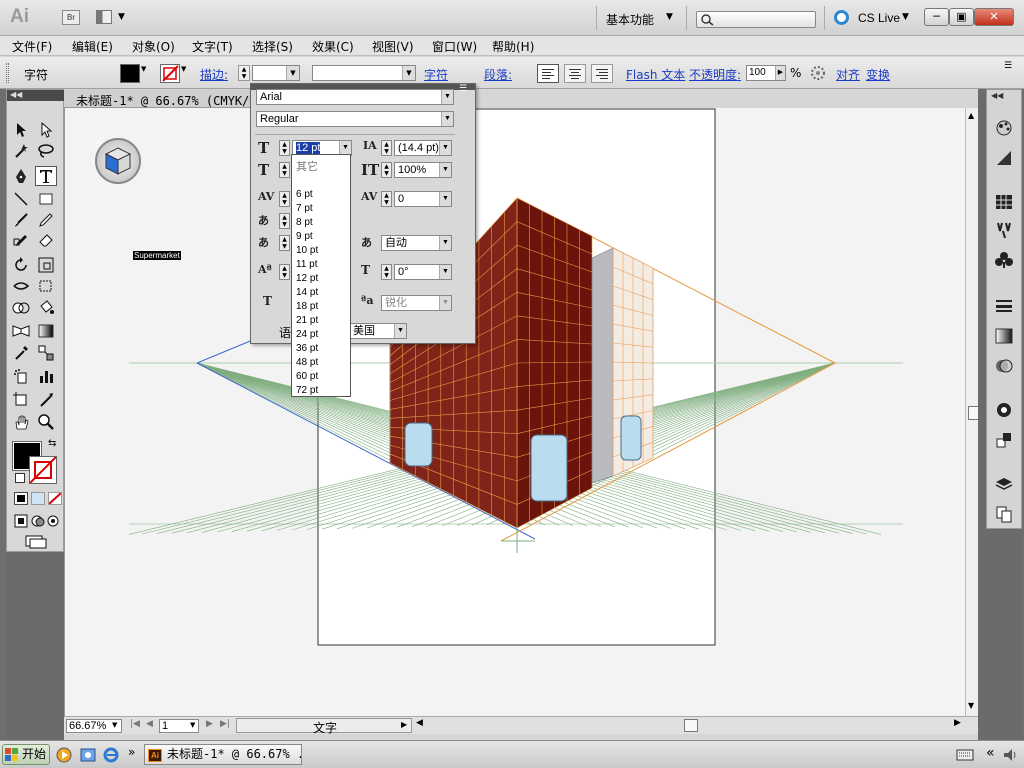 This screenshot has height=768, width=1024. Describe the element at coordinates (307, 348) in the screenshot. I see `font-size-option: 36 pt` at that location.